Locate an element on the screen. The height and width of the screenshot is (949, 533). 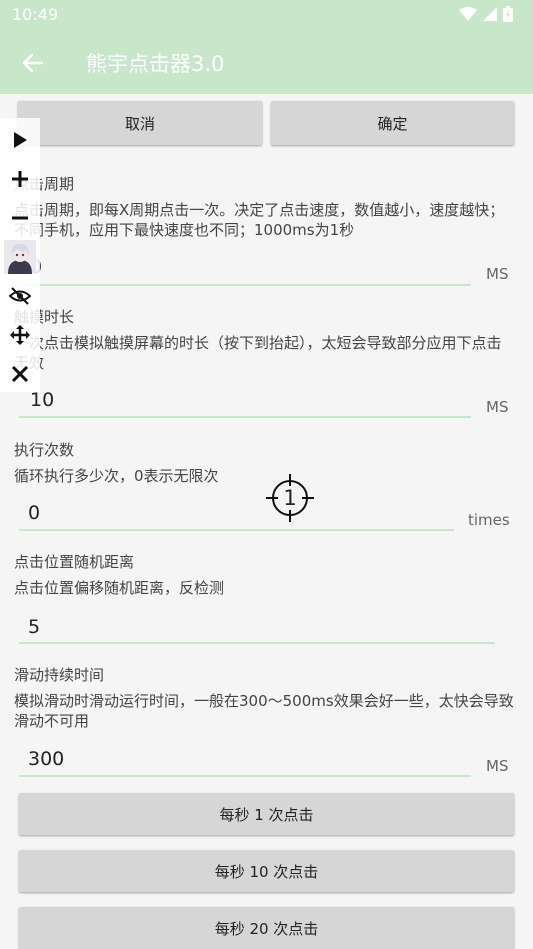
confirm-button: 确定 is located at coordinates (392, 123).